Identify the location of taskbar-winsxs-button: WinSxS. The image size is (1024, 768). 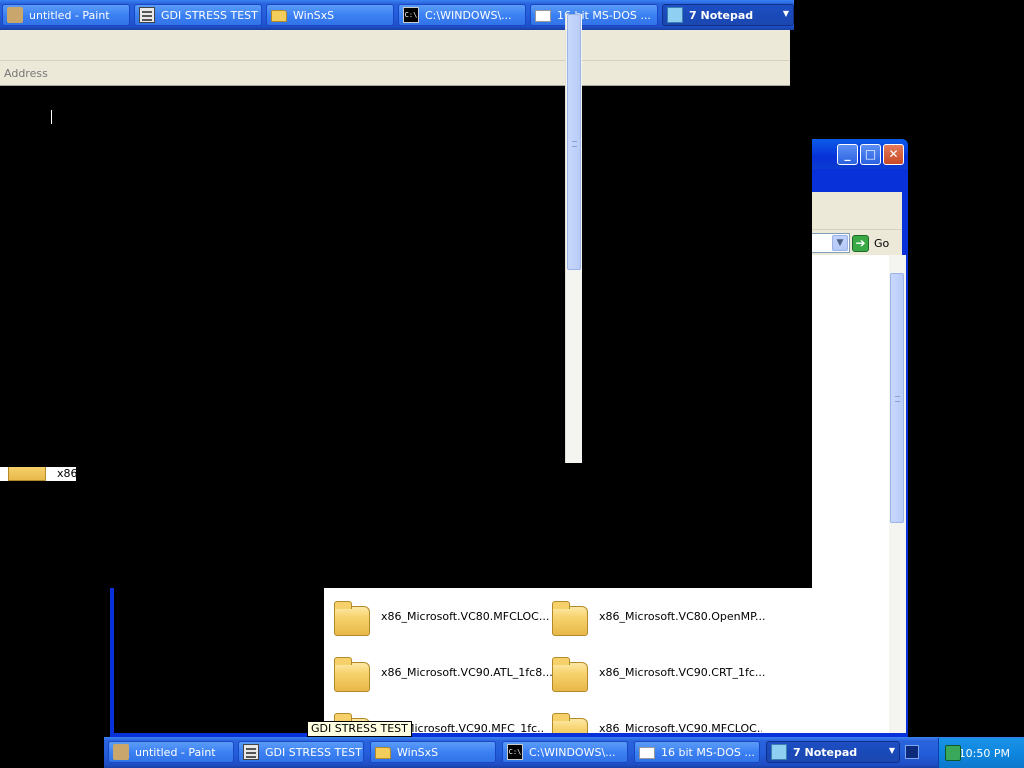
(433, 752).